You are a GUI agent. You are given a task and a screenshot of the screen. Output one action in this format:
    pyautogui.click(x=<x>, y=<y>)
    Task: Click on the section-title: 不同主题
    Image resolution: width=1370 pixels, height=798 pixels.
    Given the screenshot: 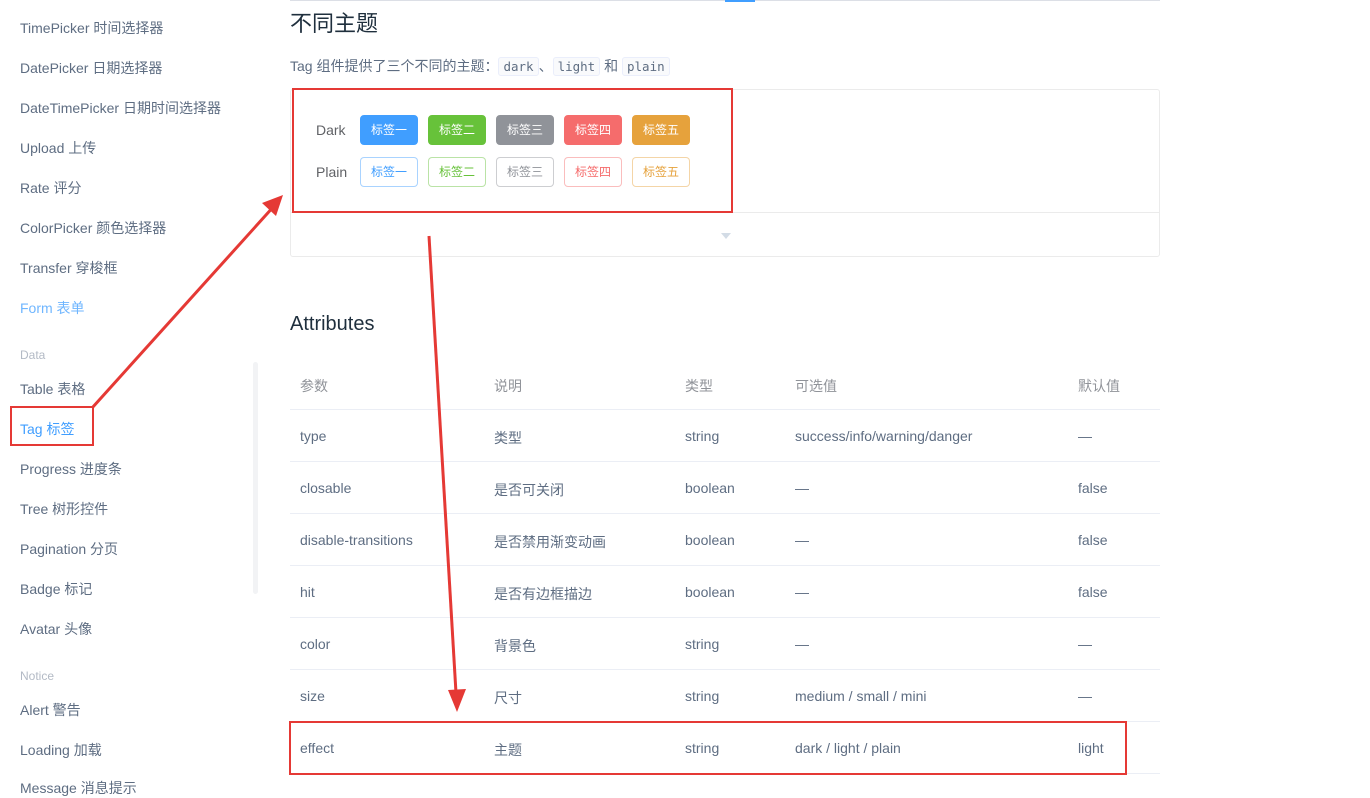 What is the action you would take?
    pyautogui.click(x=334, y=23)
    